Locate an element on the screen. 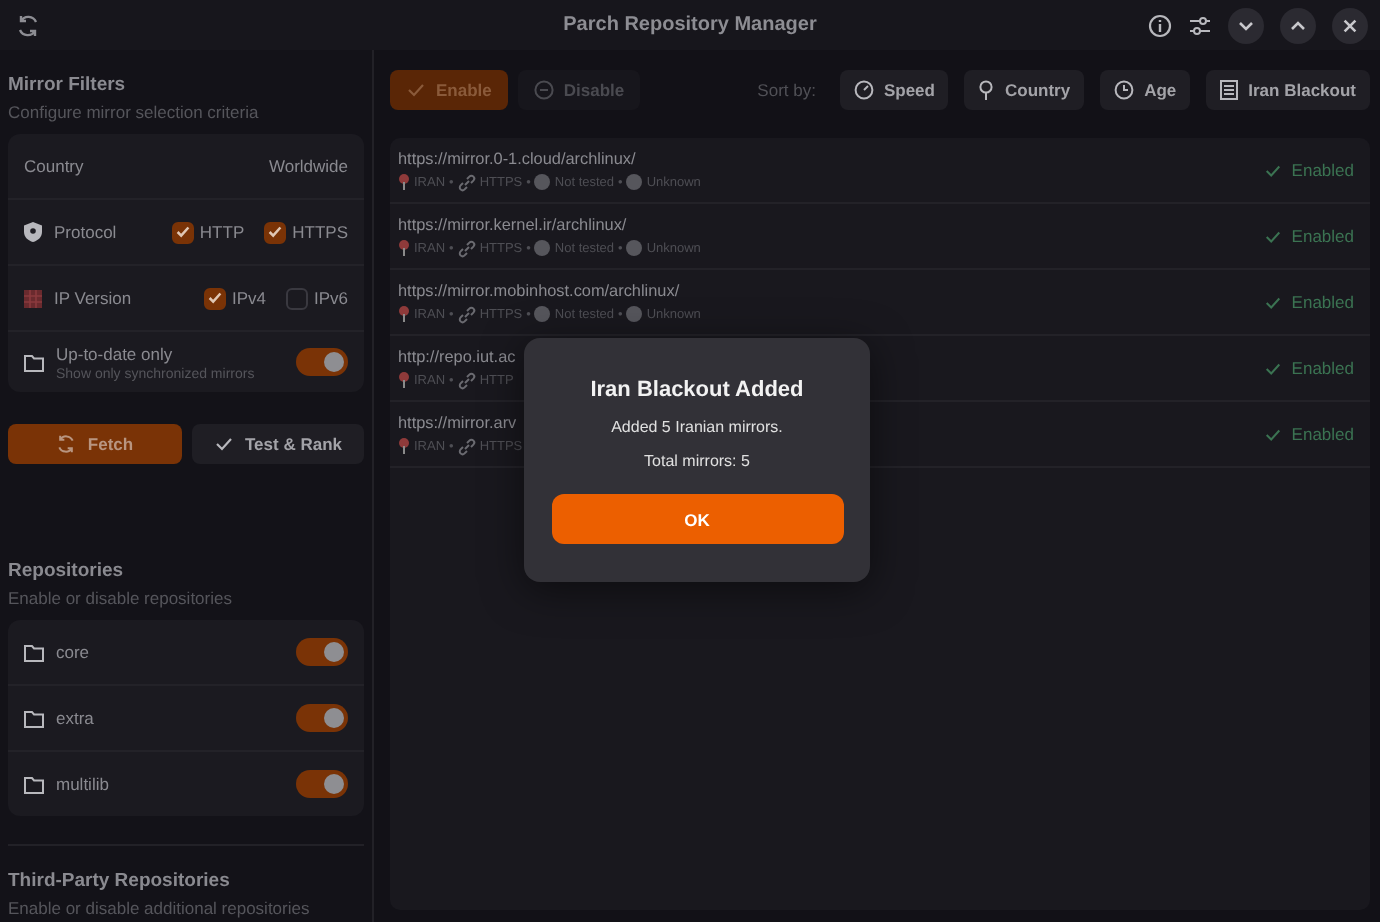  info-icon is located at coordinates (1160, 25).